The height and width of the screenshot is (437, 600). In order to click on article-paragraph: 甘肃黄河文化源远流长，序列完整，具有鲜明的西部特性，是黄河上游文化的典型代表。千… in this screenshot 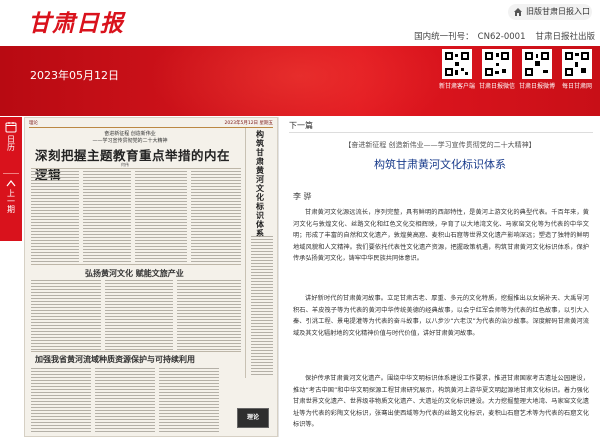, I will do `click(441, 236)`.